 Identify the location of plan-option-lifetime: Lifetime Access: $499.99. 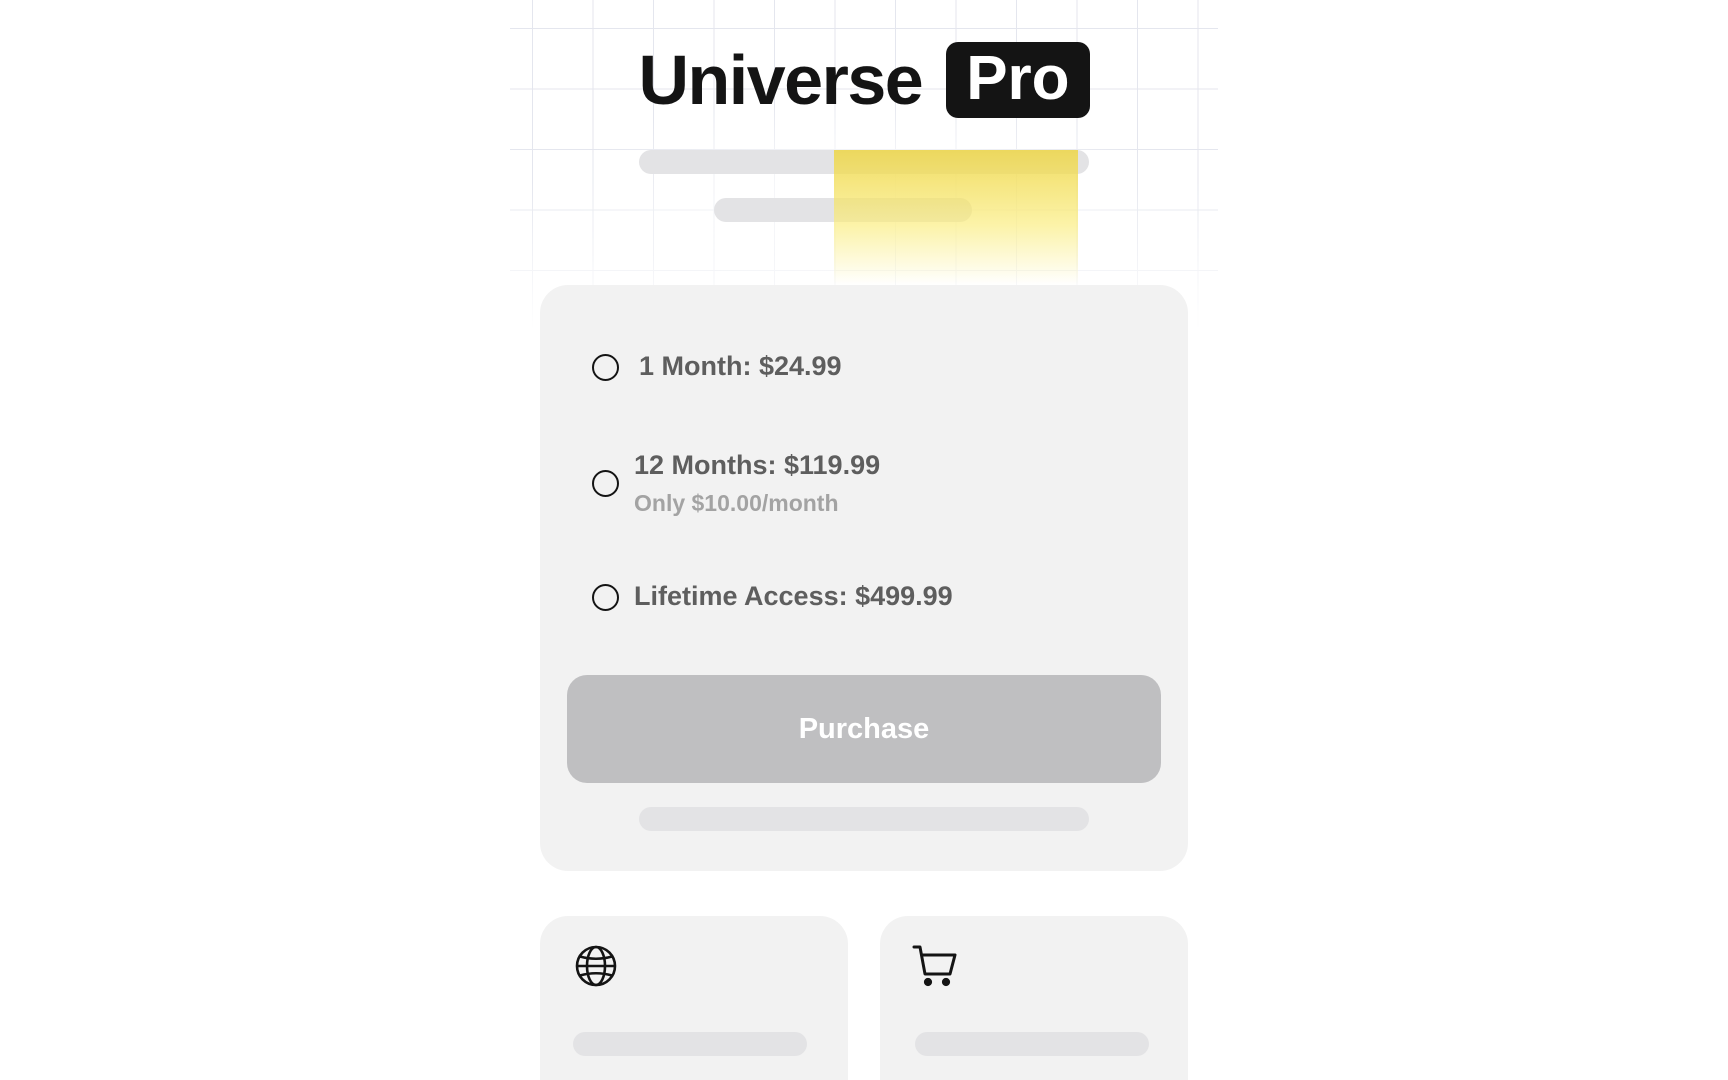
(772, 597).